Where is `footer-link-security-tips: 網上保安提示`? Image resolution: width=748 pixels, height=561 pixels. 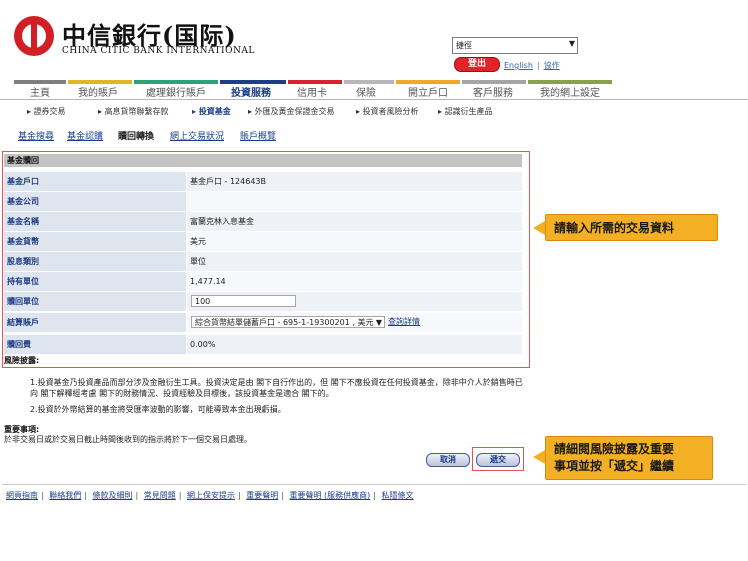 footer-link-security-tips: 網上保安提示 is located at coordinates (211, 495).